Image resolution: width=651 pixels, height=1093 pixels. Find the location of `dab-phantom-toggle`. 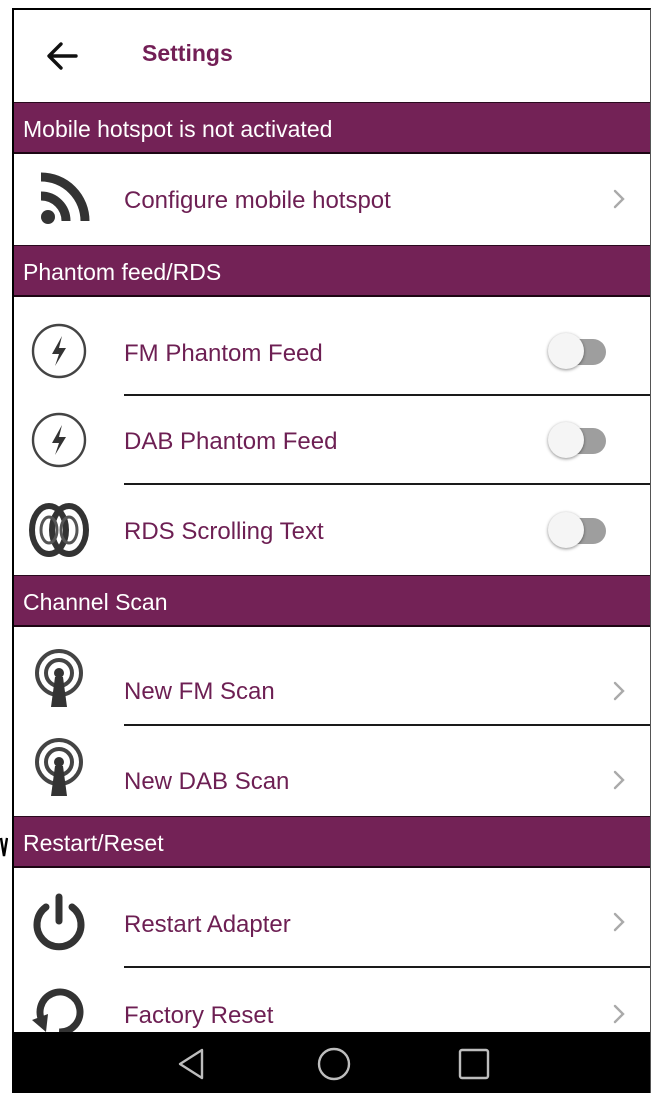

dab-phantom-toggle is located at coordinates (577, 440).